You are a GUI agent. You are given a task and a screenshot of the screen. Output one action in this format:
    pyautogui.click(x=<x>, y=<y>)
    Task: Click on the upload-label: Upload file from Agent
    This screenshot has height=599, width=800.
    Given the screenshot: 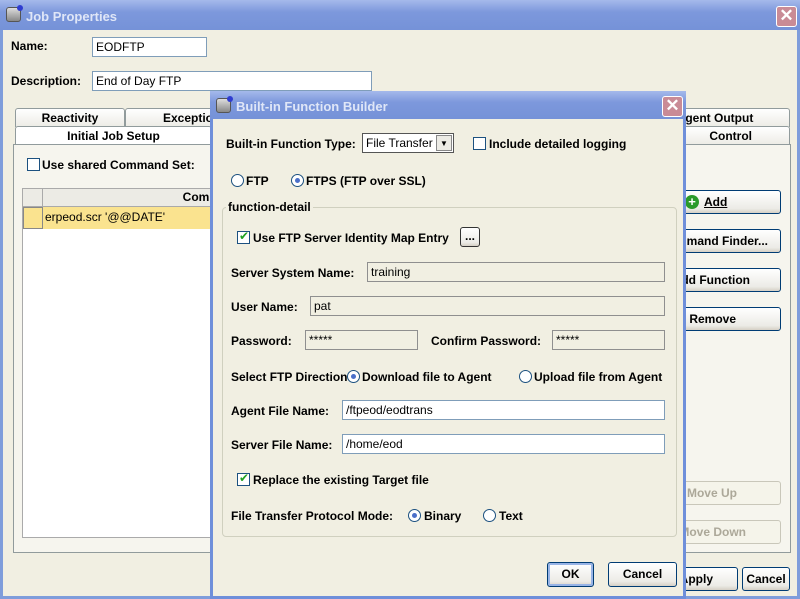 What is the action you would take?
    pyautogui.click(x=598, y=377)
    